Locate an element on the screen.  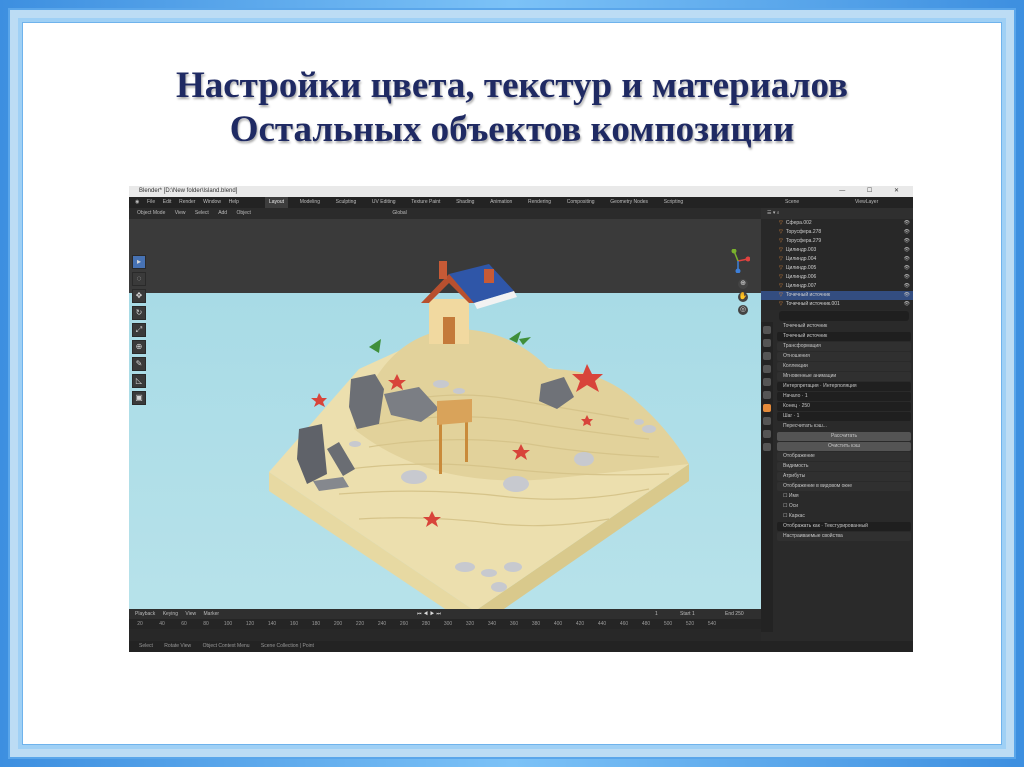
view-layer-selector: ViewLayer is located at coordinates (866, 202).